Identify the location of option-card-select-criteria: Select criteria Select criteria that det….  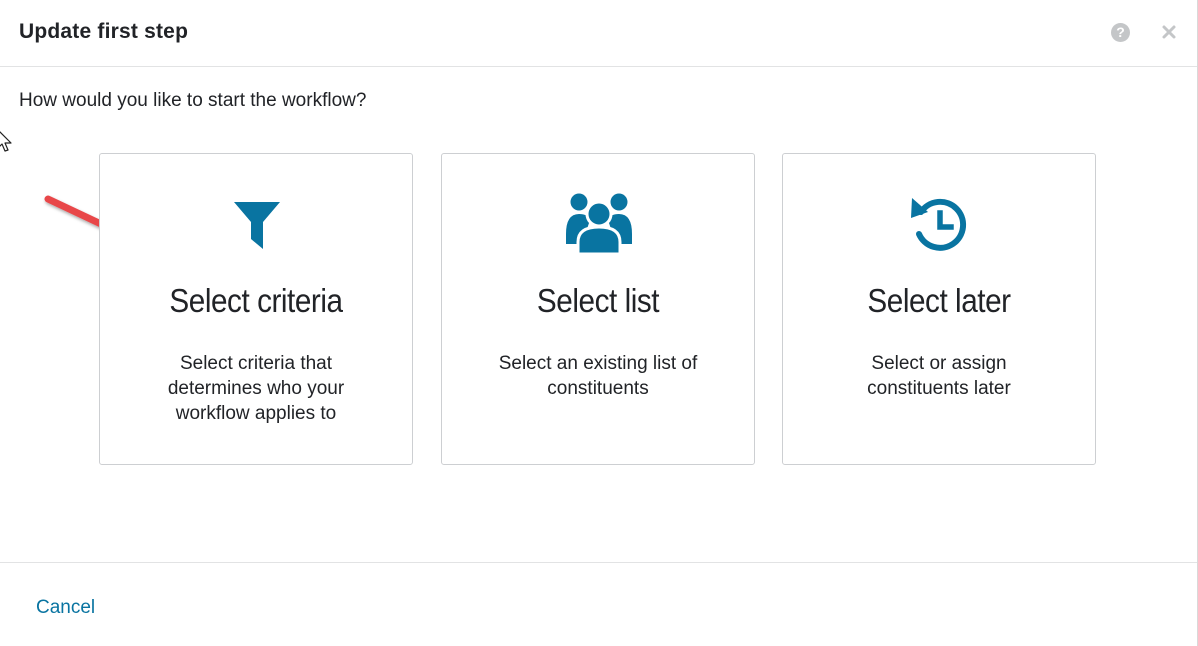
(256, 309).